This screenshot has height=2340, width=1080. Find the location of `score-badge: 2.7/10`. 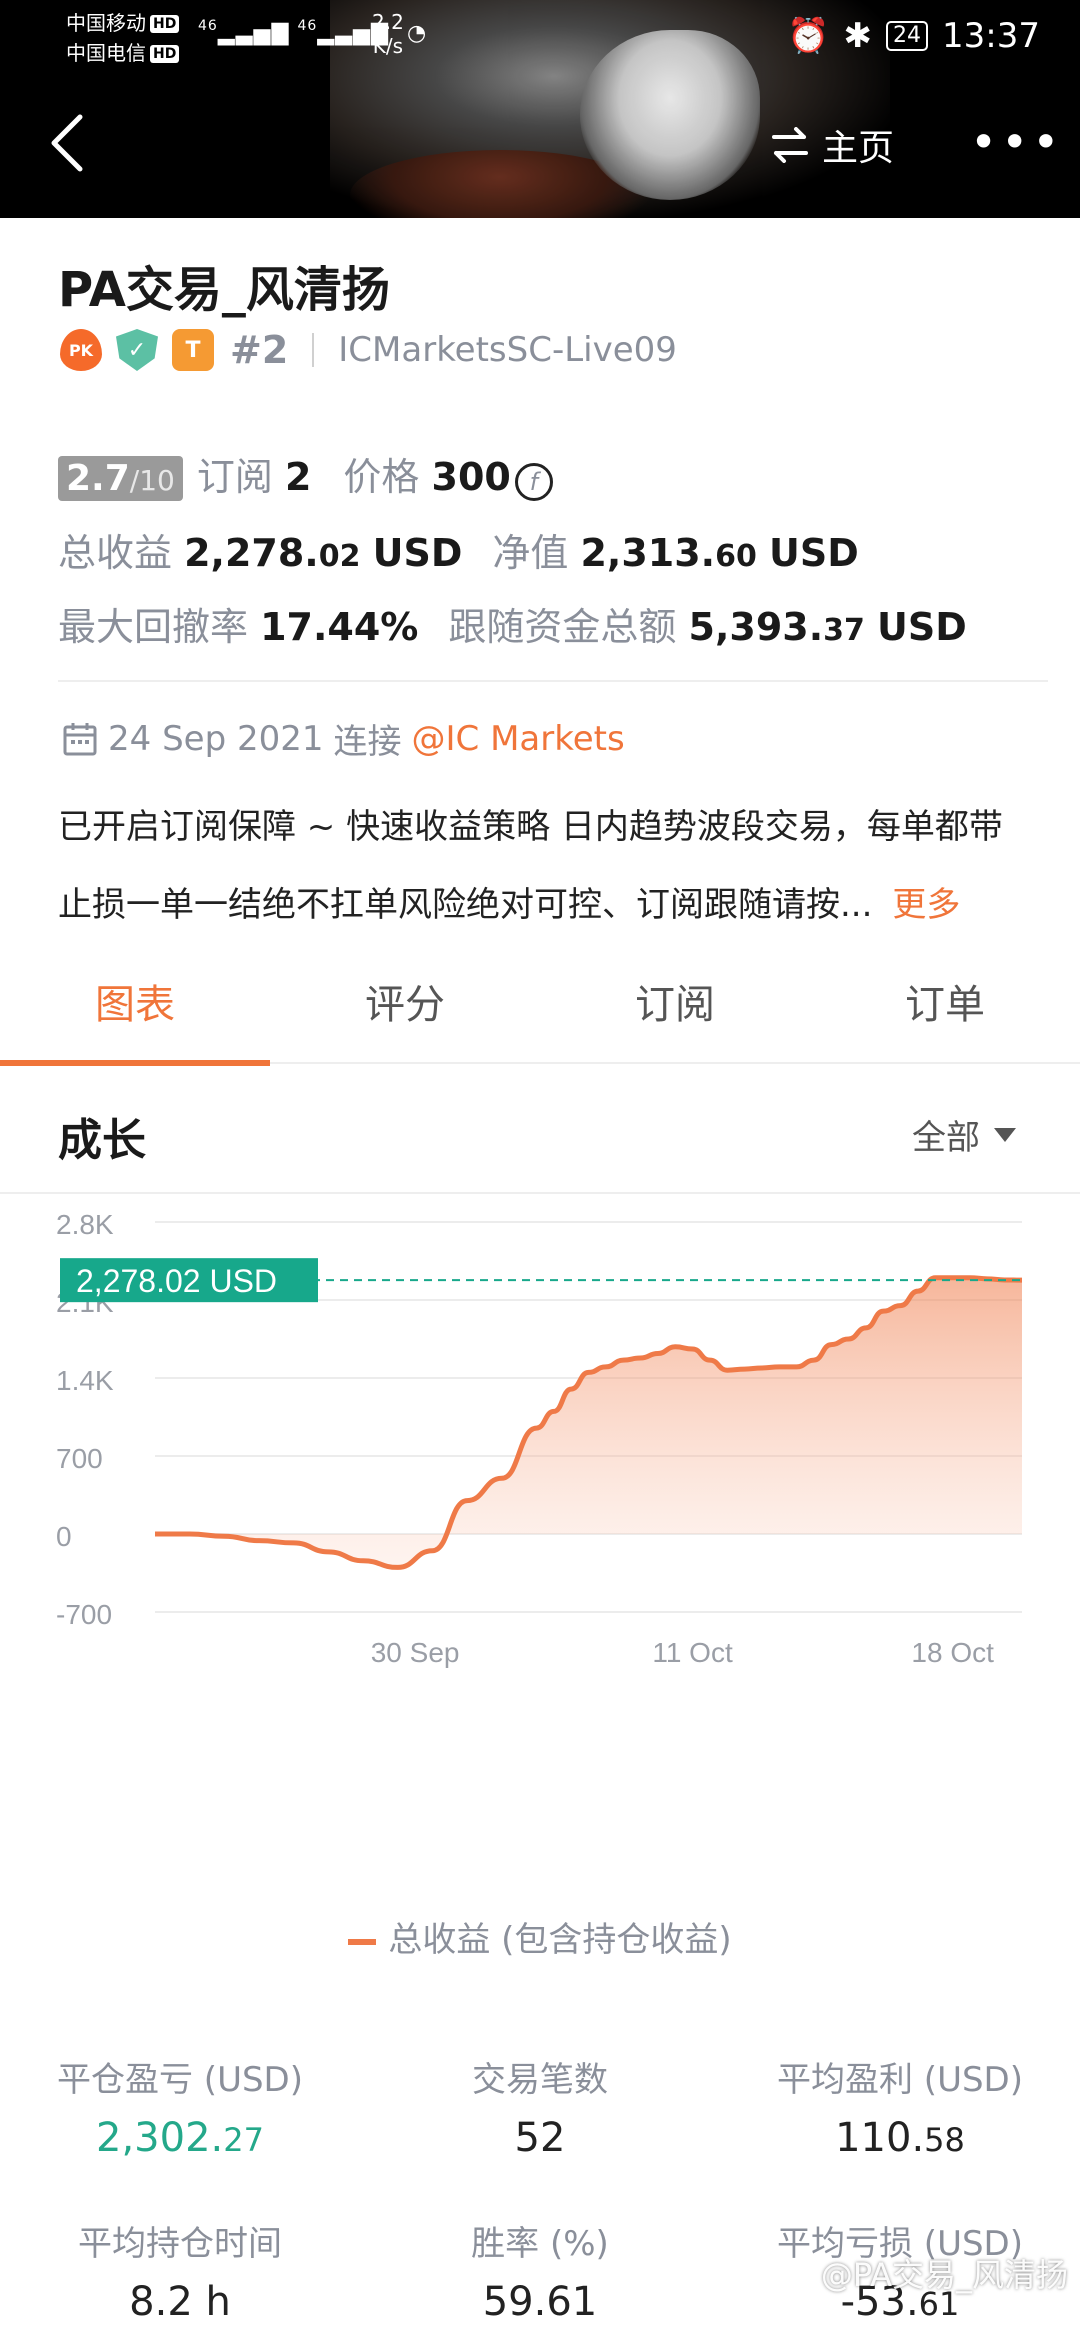

score-badge: 2.7/10 is located at coordinates (120, 478).